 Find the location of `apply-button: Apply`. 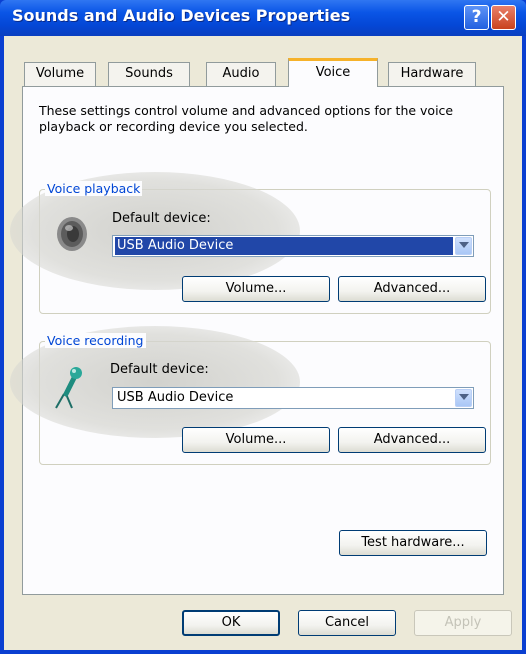

apply-button: Apply is located at coordinates (463, 623).